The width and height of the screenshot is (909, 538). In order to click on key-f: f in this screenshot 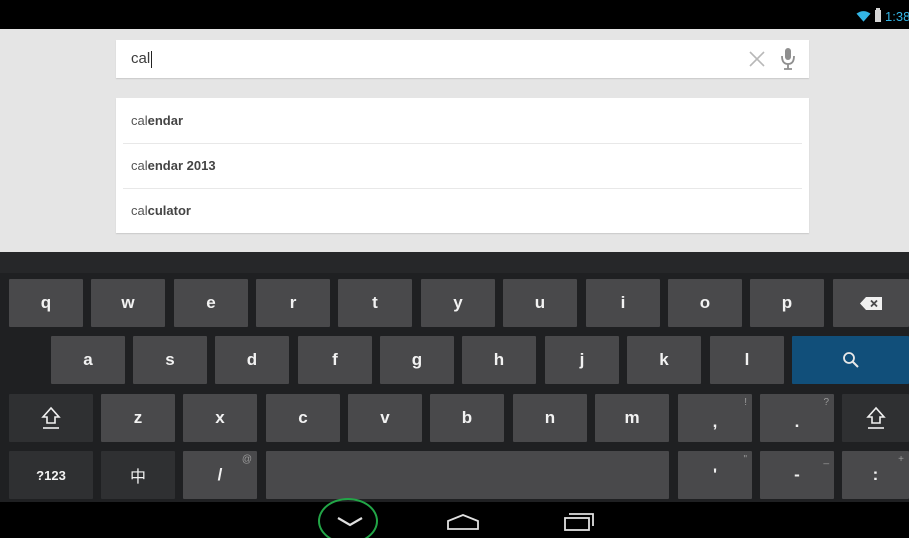, I will do `click(335, 360)`.